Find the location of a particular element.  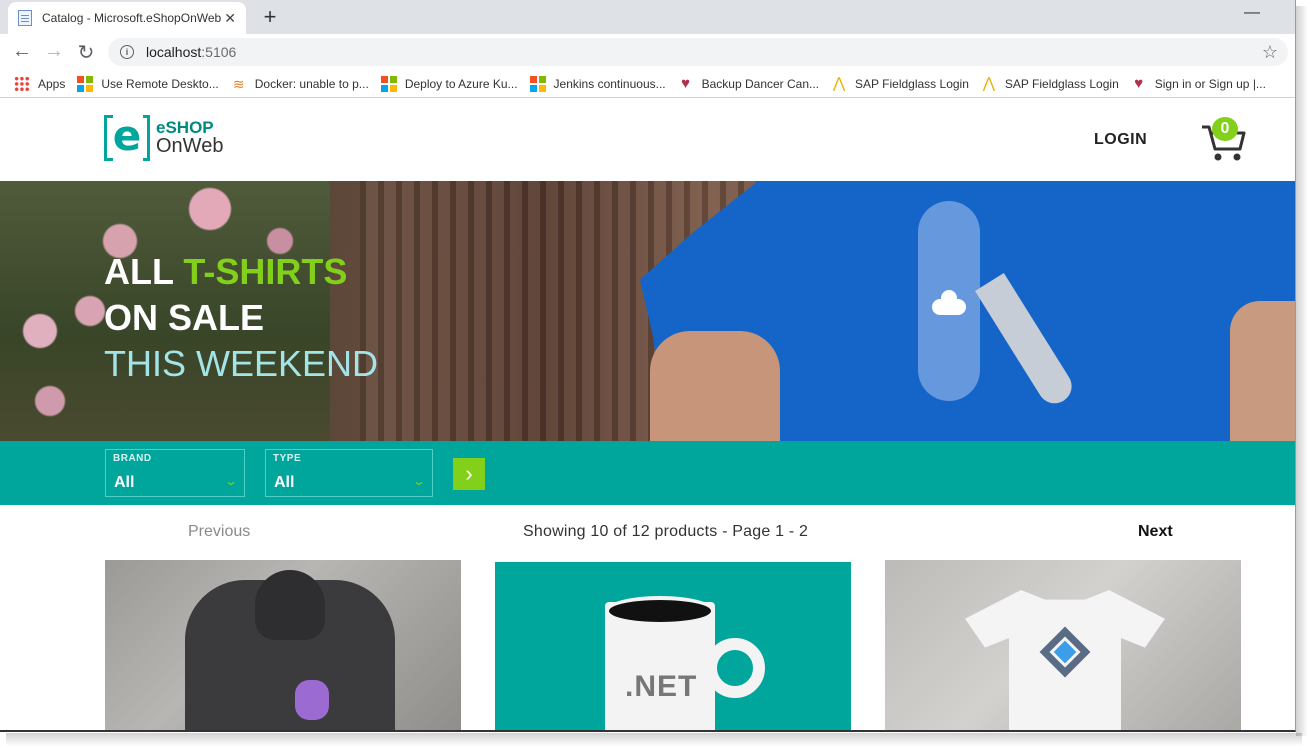

address-host: localhost is located at coordinates (174, 52).